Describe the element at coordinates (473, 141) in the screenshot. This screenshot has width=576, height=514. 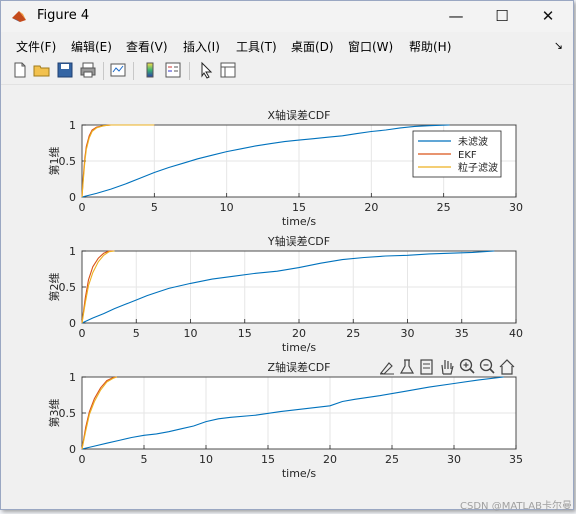
I see `legend-label: 未滤波` at that location.